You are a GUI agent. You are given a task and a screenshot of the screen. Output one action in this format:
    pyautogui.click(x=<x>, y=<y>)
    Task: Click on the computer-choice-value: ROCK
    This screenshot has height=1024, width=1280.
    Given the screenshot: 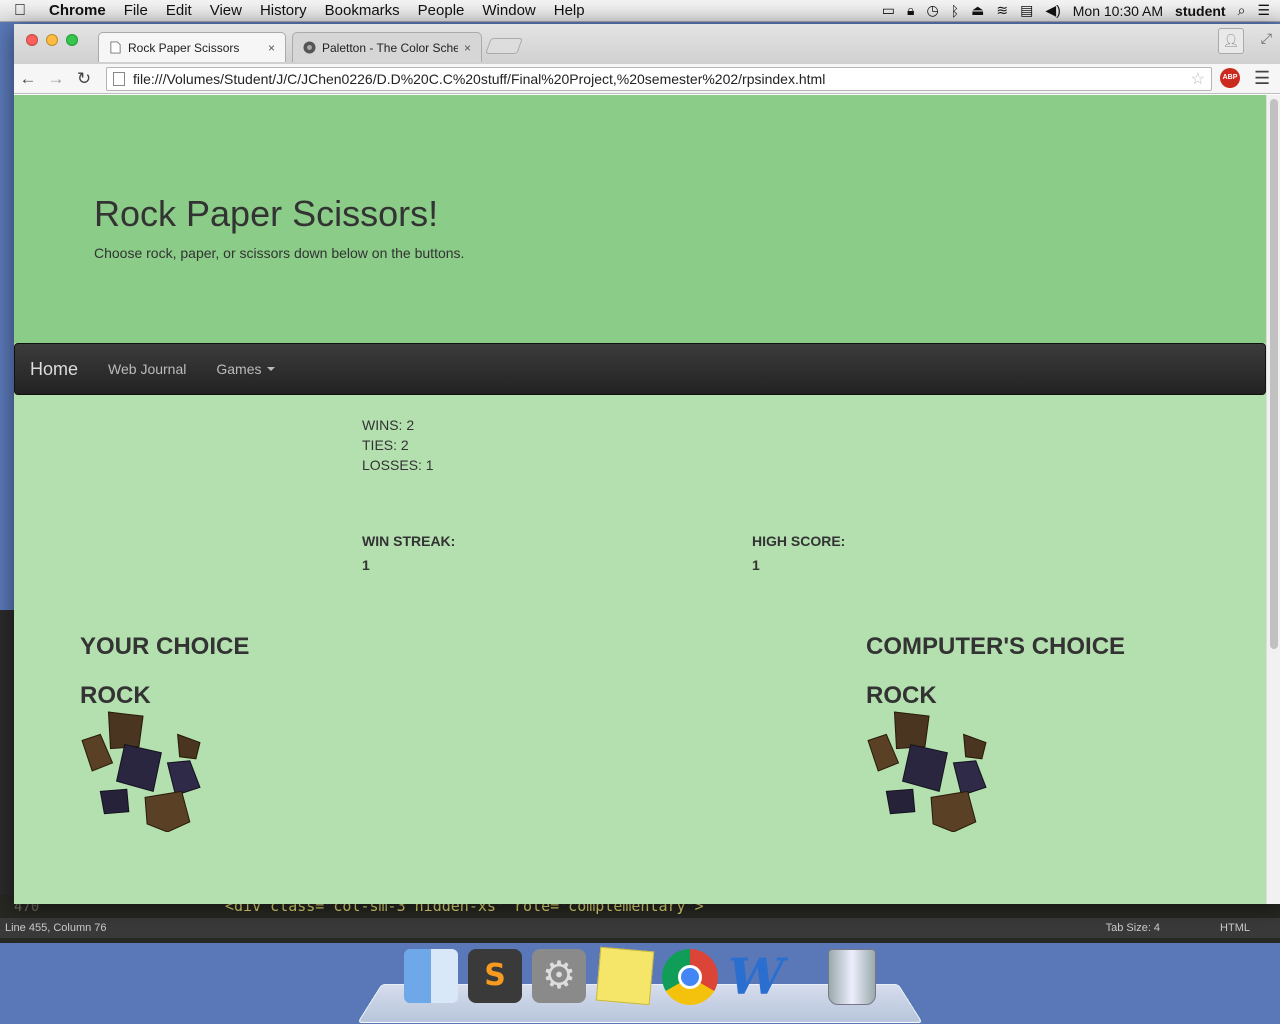 What is the action you would take?
    pyautogui.click(x=901, y=695)
    